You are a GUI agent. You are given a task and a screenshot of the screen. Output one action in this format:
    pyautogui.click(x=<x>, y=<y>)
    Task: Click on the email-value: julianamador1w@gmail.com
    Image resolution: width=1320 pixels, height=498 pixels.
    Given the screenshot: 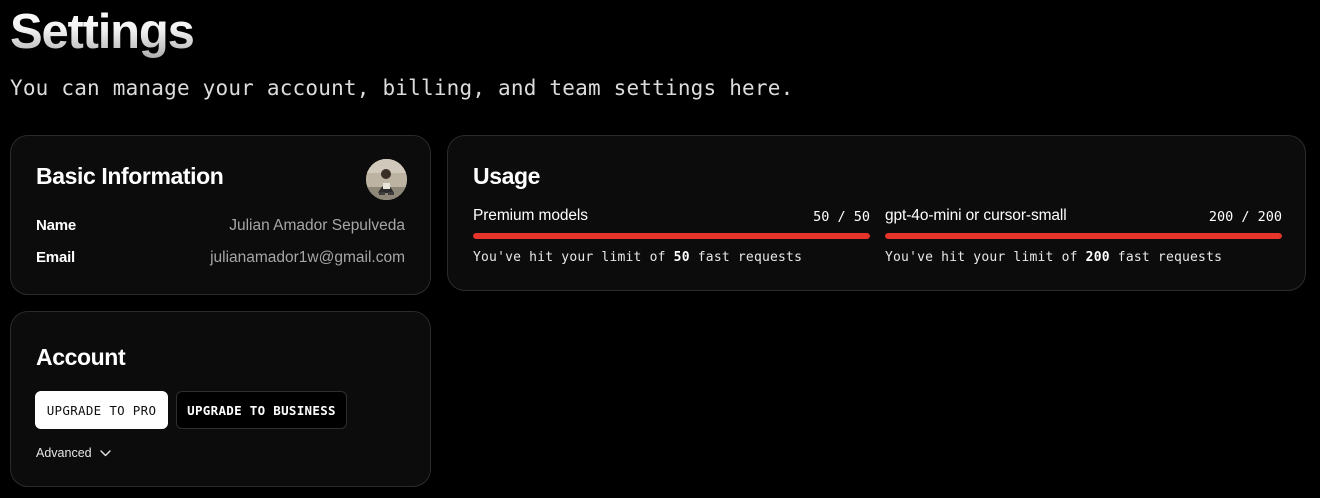 What is the action you would take?
    pyautogui.click(x=307, y=257)
    